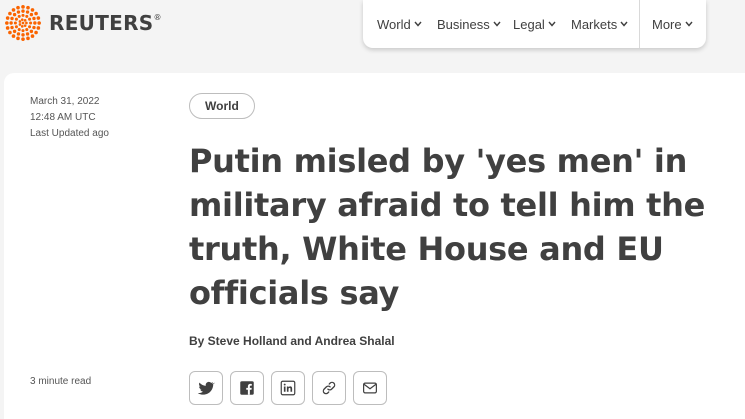  I want to click on nav-item-more: More, so click(672, 24).